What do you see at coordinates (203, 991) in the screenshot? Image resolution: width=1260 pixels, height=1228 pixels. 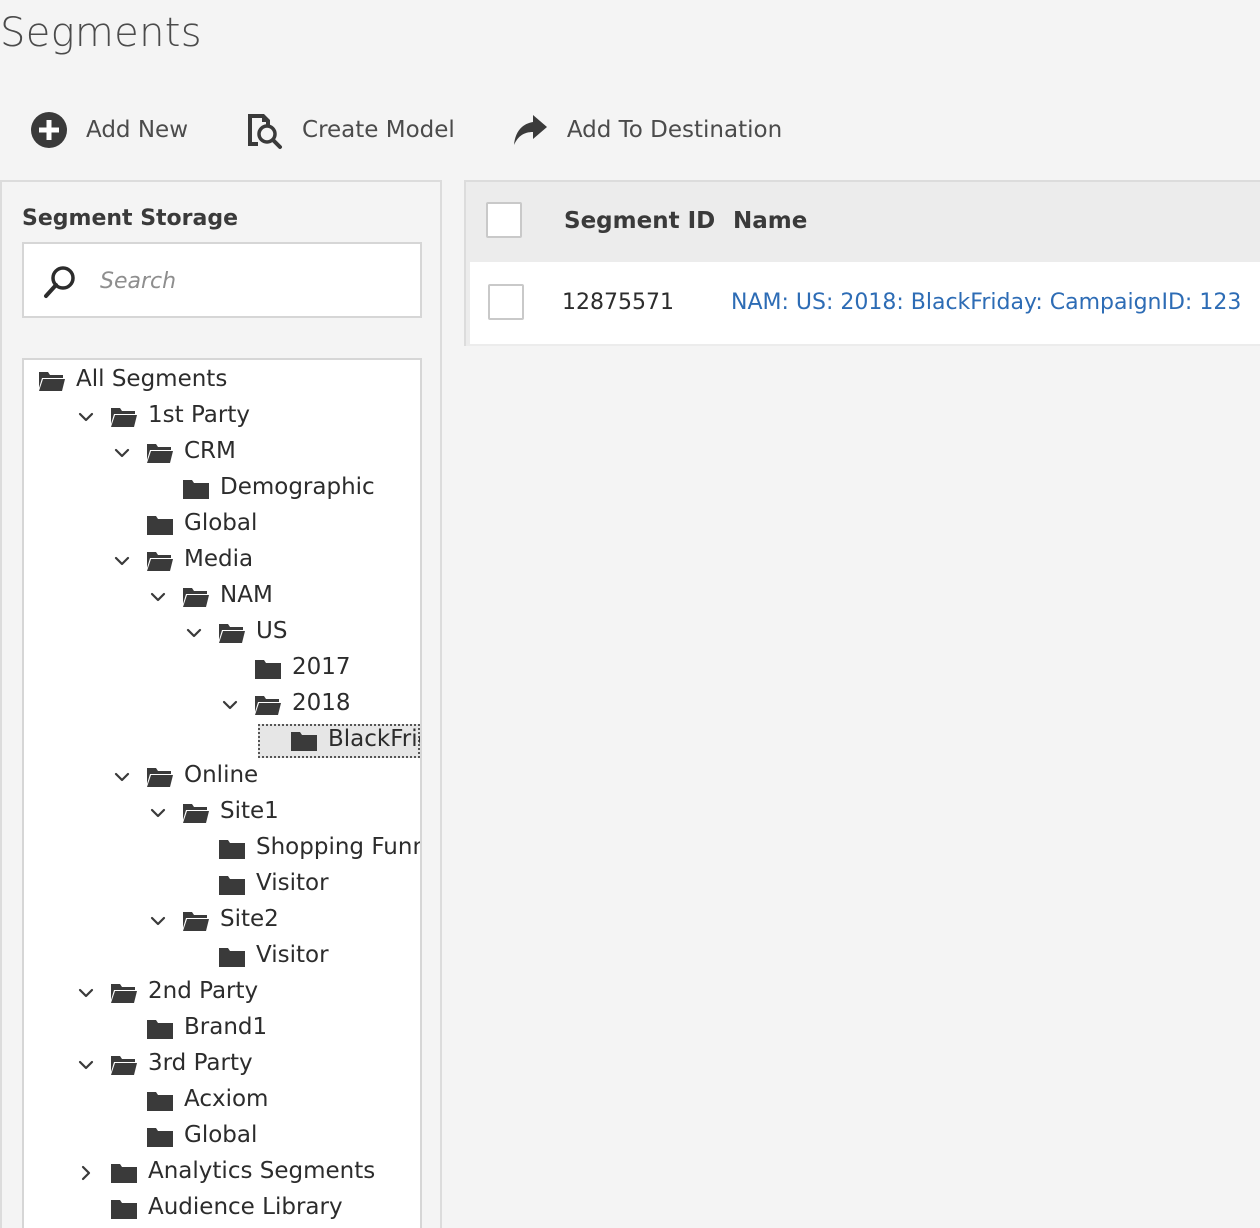 I see `tree-node-label: 2nd Party` at bounding box center [203, 991].